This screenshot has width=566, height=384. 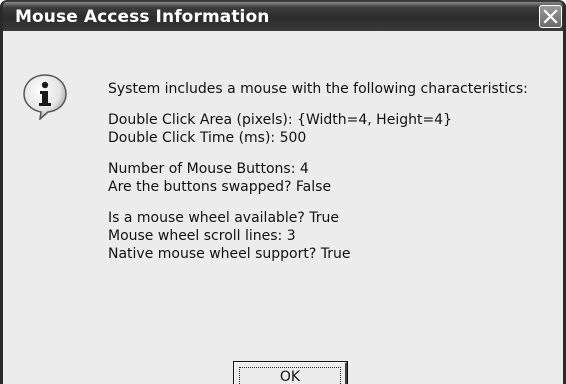 I want to click on wheel-scroll-lines-line: Mouse wheel scroll lines: 3, so click(x=202, y=236).